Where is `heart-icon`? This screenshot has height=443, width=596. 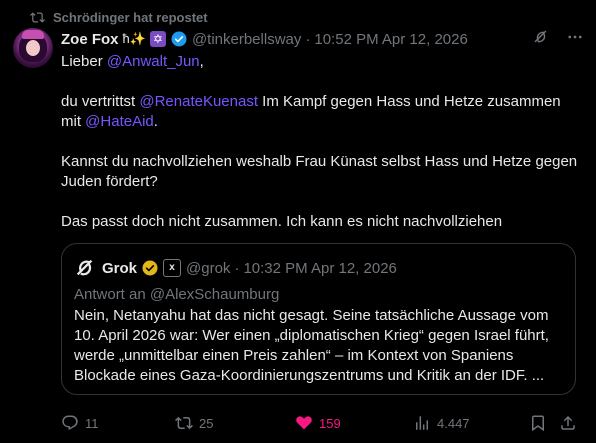
heart-icon is located at coordinates (304, 423).